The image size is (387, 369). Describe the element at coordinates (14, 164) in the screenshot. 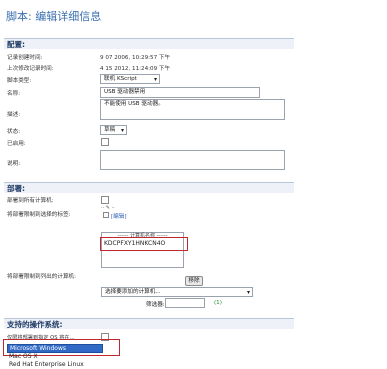

I see `notes-label: 说明:` at that location.